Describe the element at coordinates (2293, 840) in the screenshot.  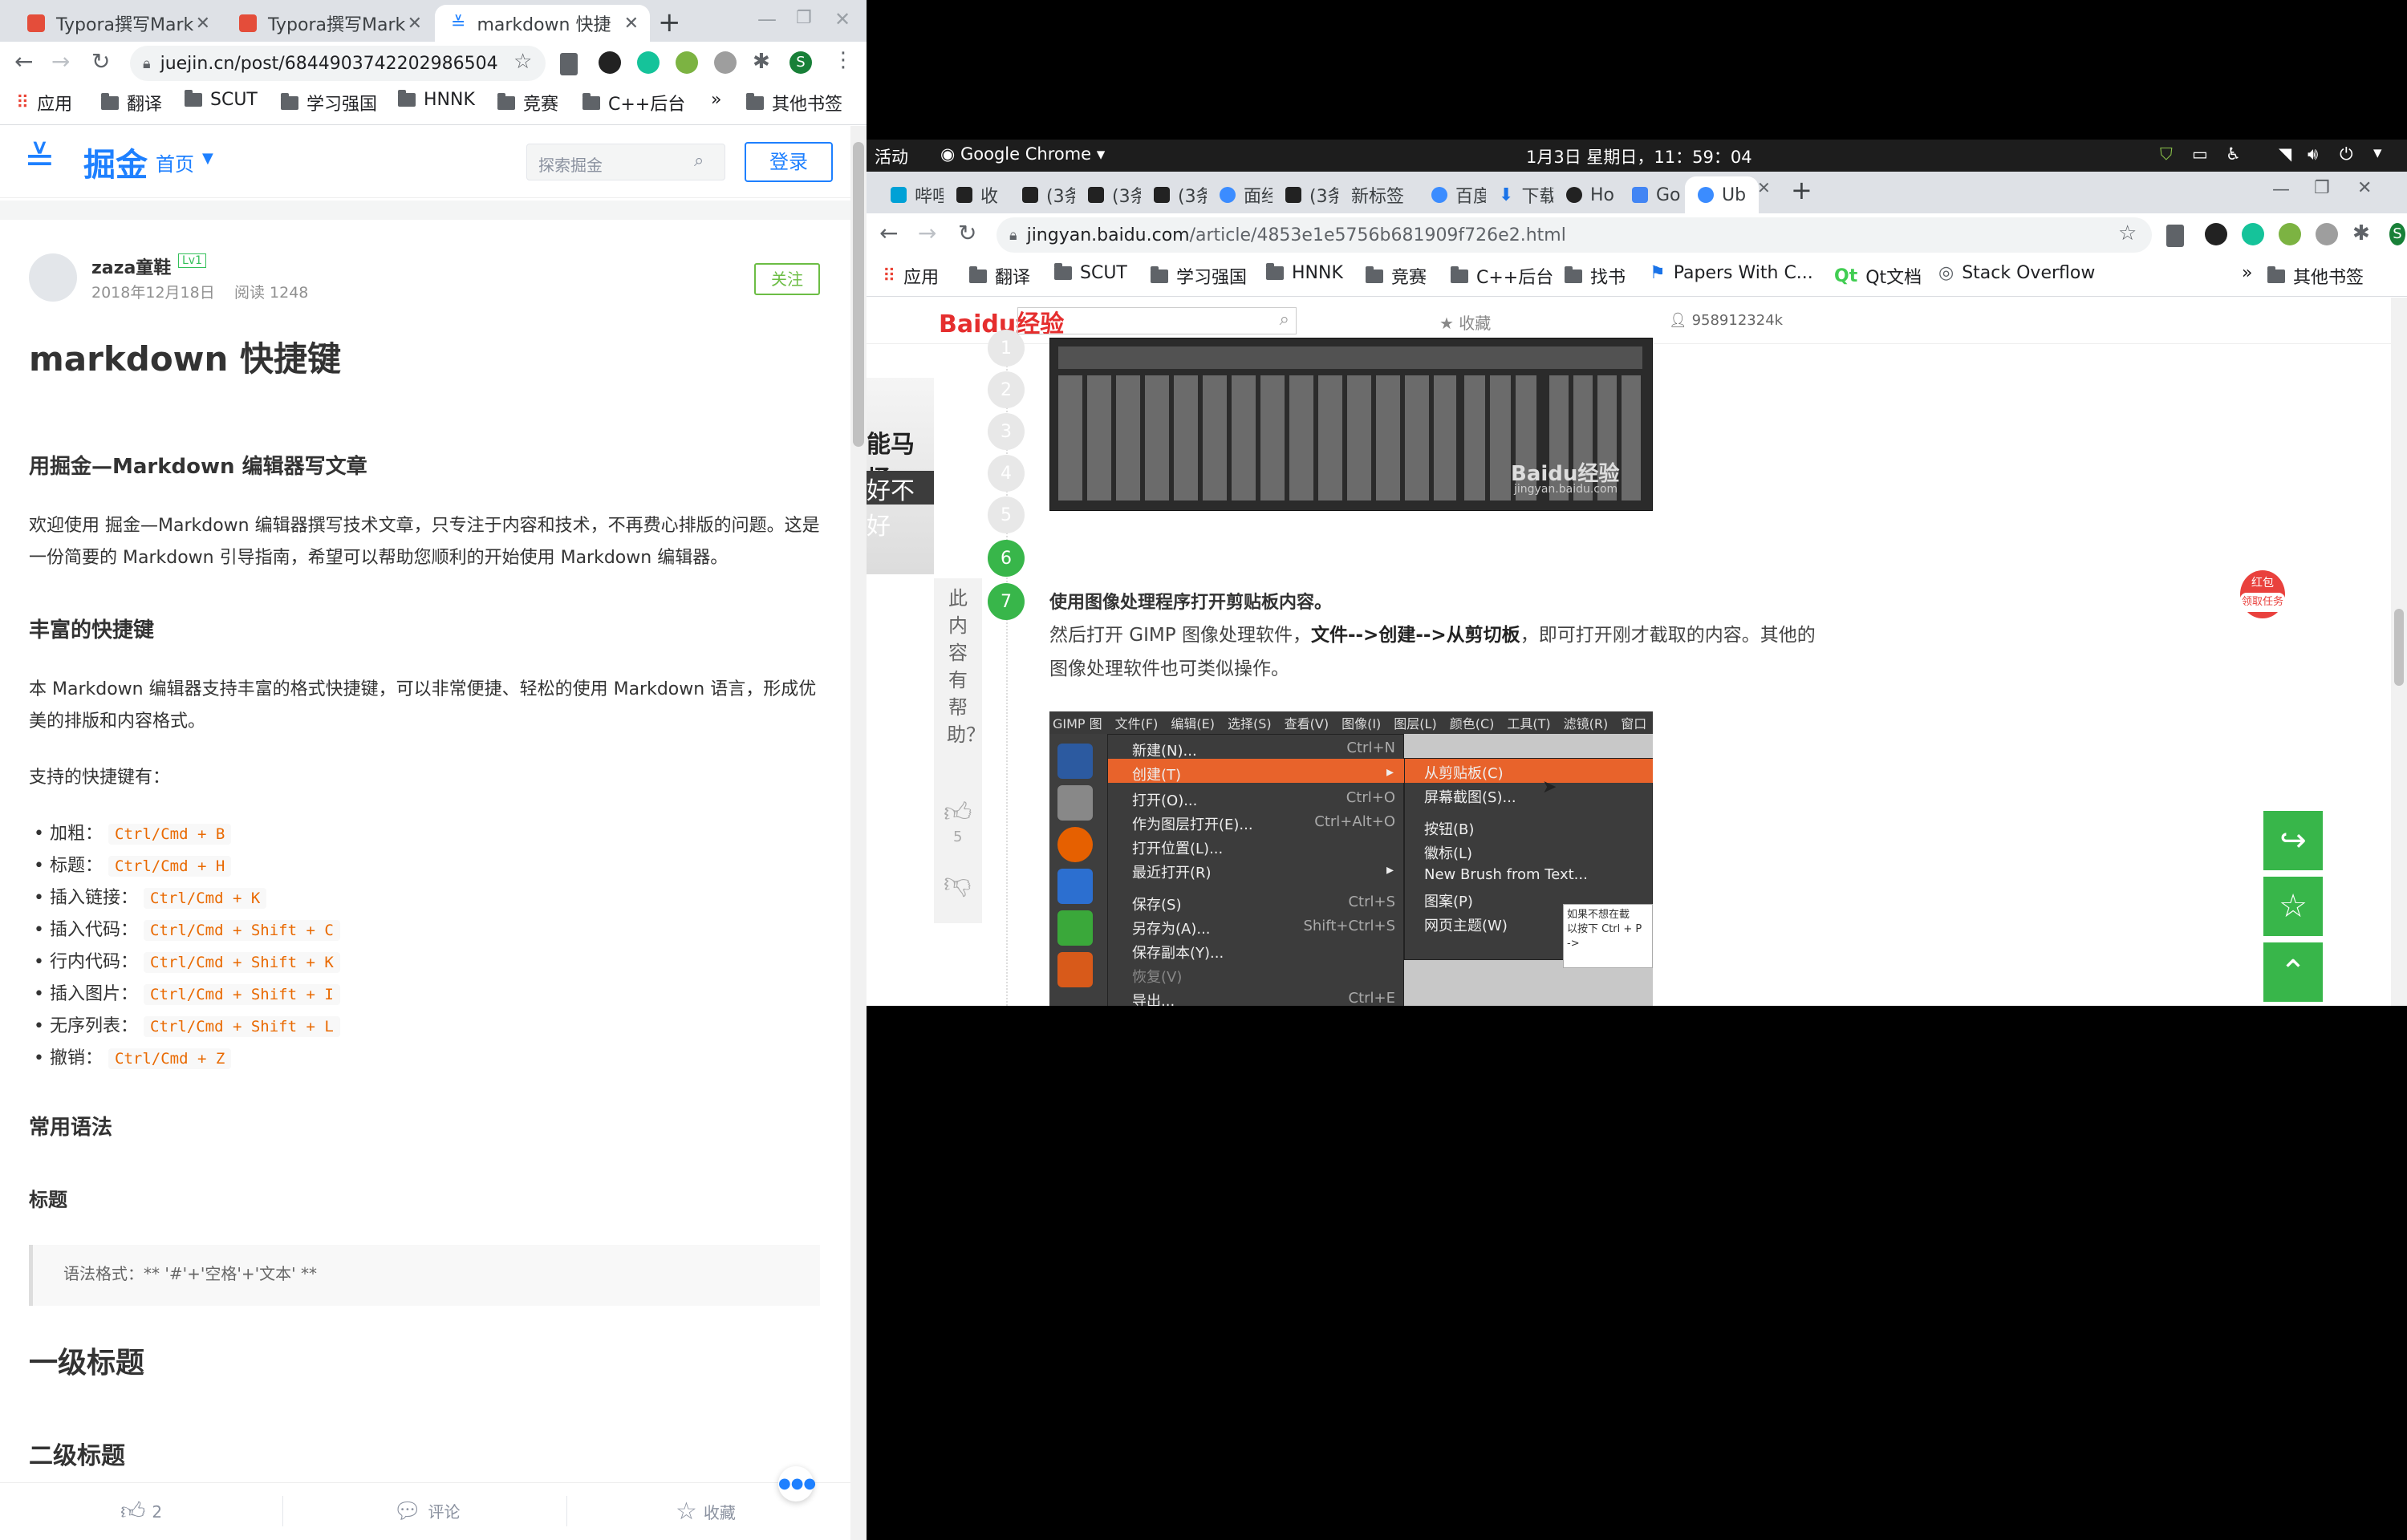
I see `share-icon: ↪` at that location.